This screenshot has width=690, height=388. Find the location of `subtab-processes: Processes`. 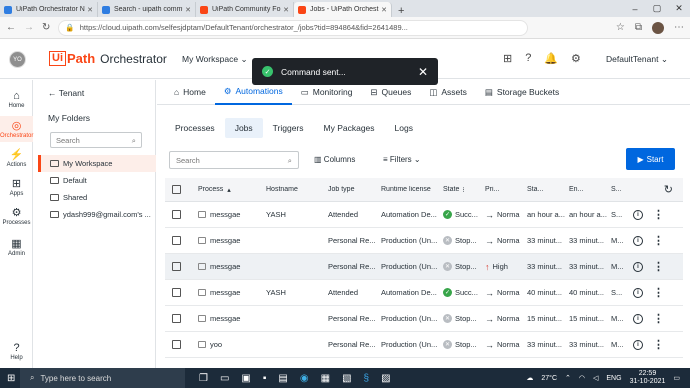

subtab-processes: Processes is located at coordinates (195, 128).